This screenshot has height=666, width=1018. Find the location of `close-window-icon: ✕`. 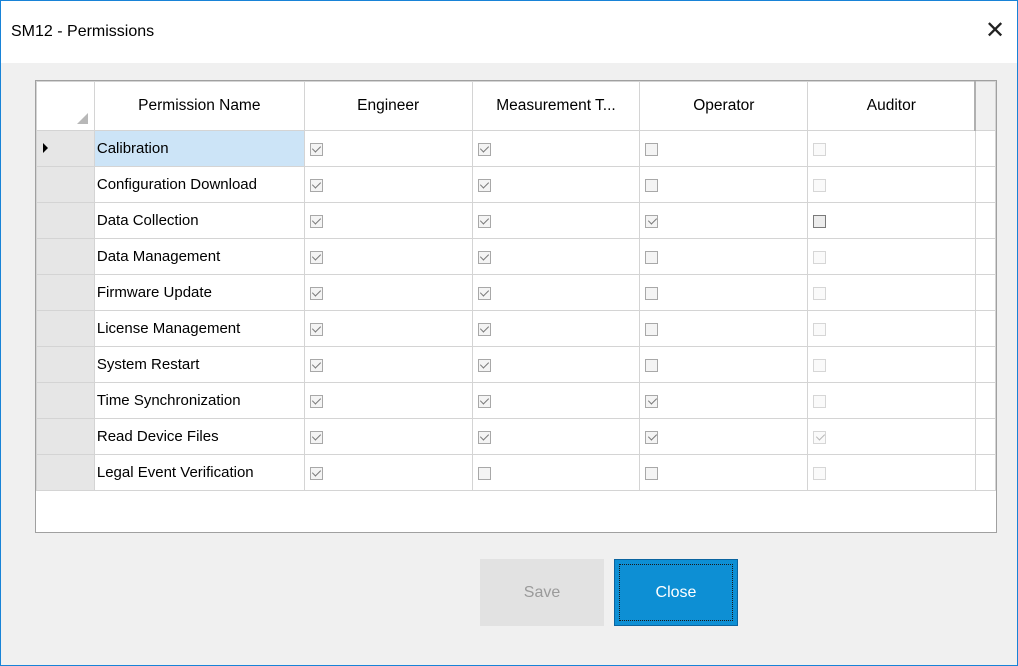

close-window-icon: ✕ is located at coordinates (995, 31).